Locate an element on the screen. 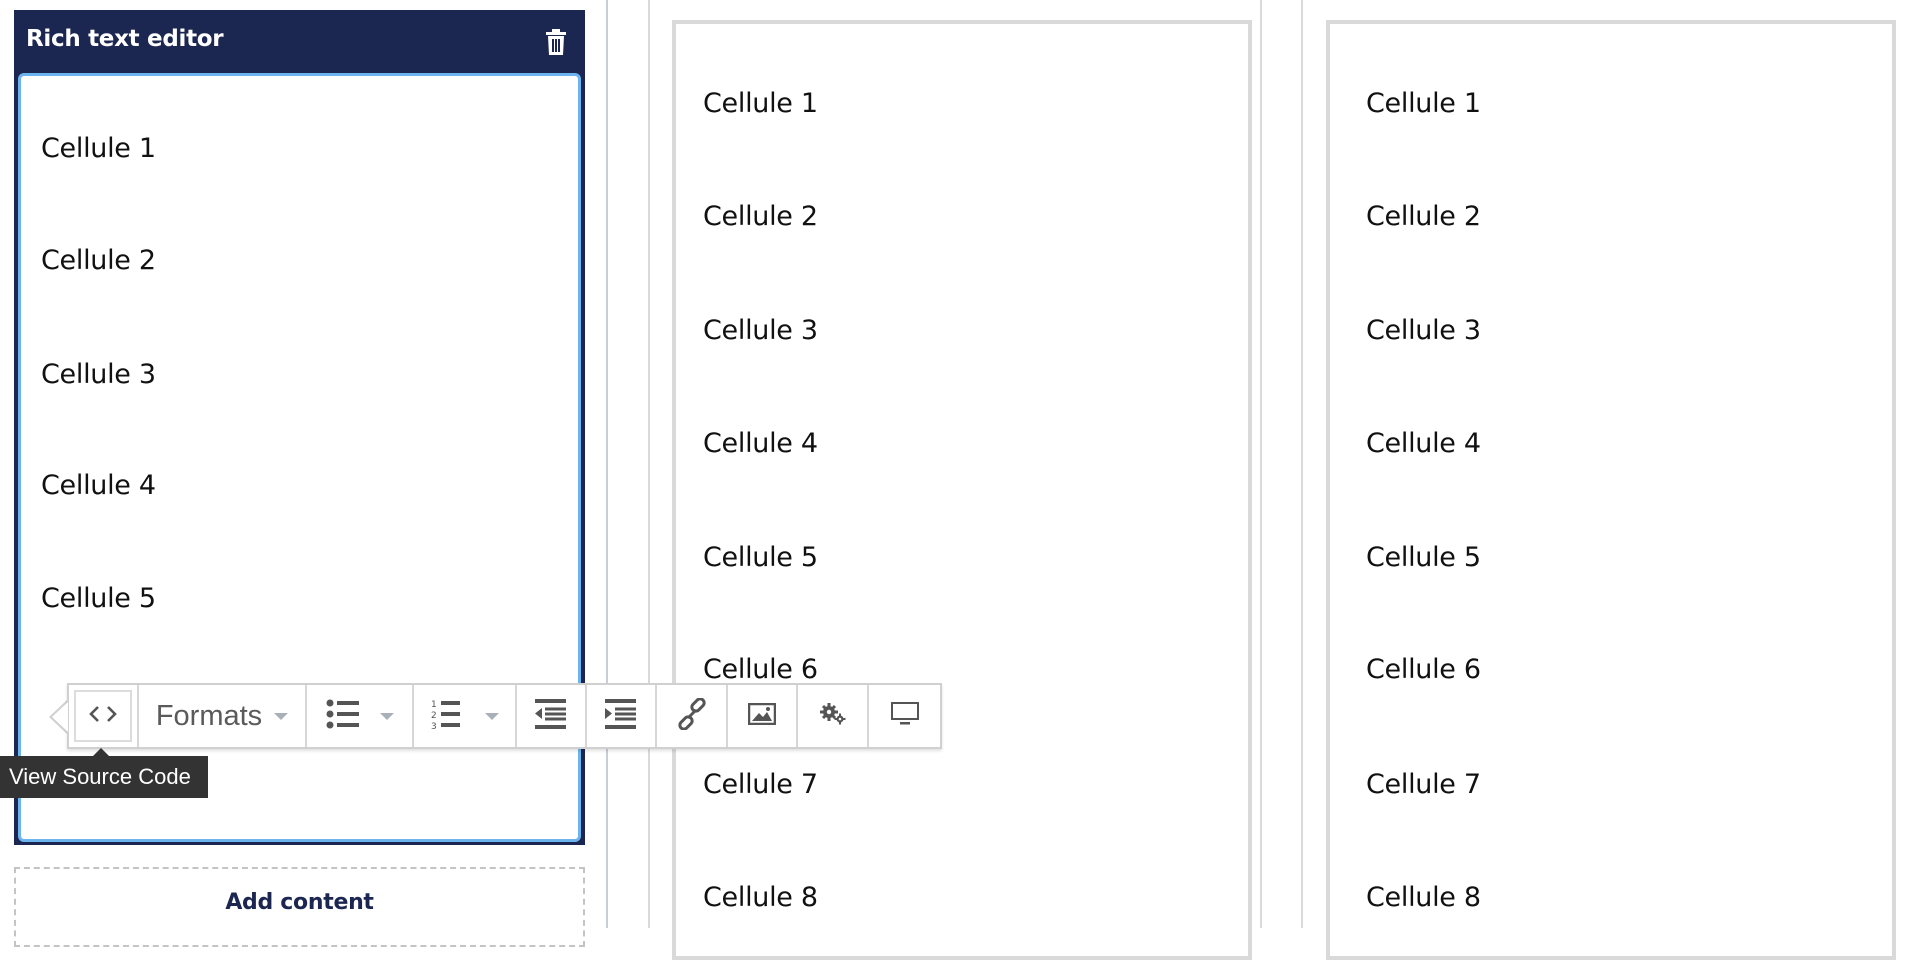 The image size is (1916, 960). indent-icon is located at coordinates (621, 716).